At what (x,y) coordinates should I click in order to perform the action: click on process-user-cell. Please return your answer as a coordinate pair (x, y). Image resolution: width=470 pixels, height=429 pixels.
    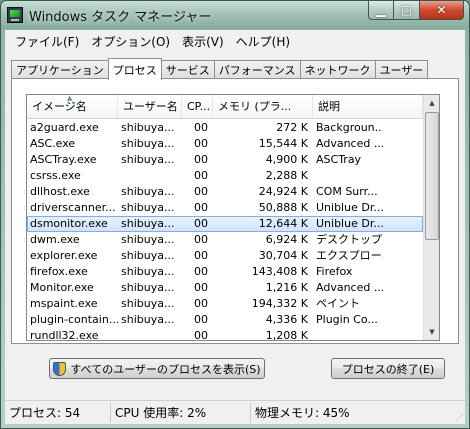
    Looking at the image, I should click on (150, 334).